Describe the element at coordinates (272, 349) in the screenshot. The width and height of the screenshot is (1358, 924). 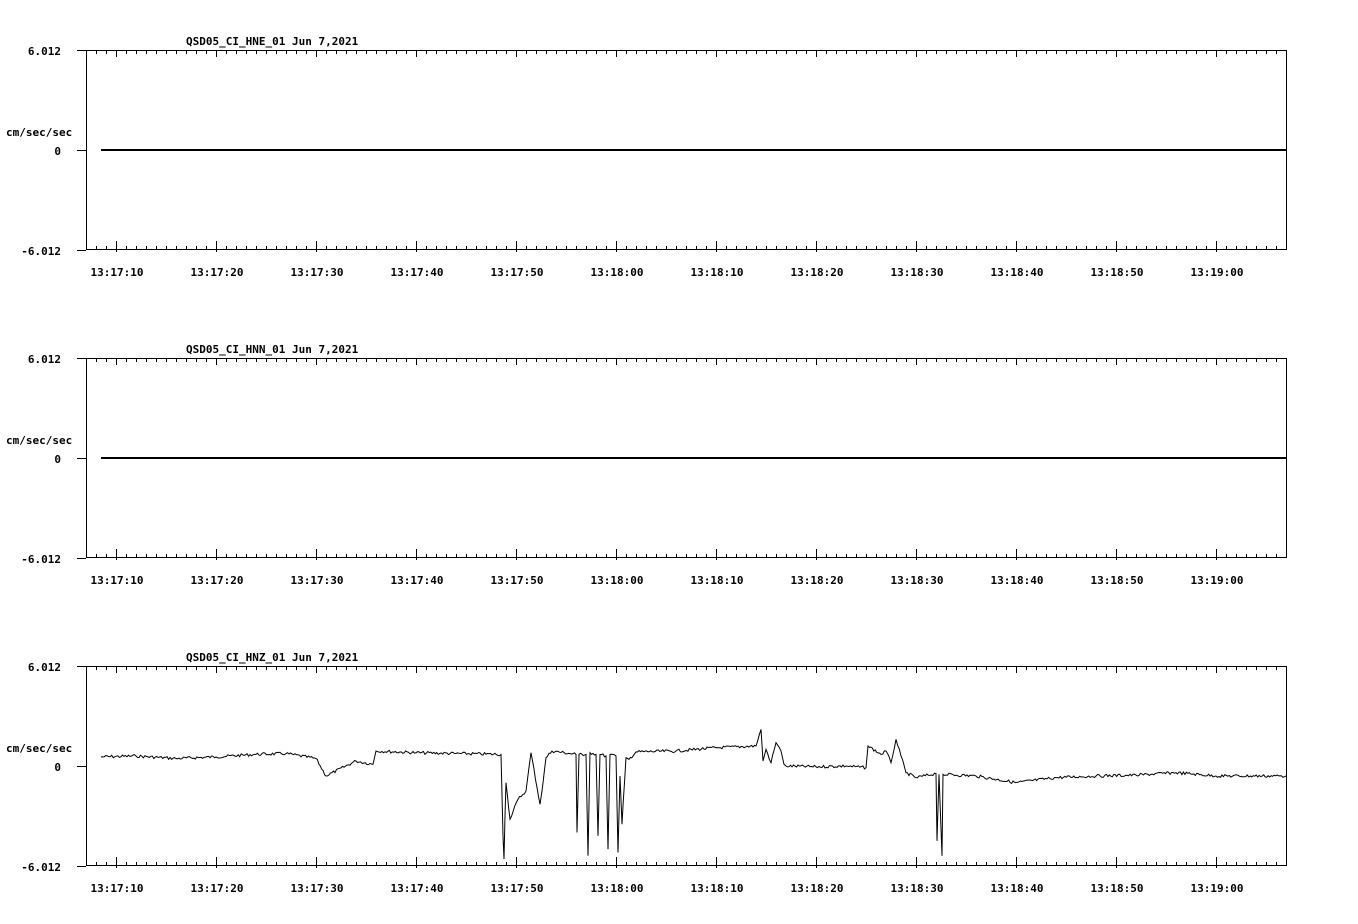
I see `panel-title: QSD05_CI_HNN_01 Jun 7,2021` at that location.